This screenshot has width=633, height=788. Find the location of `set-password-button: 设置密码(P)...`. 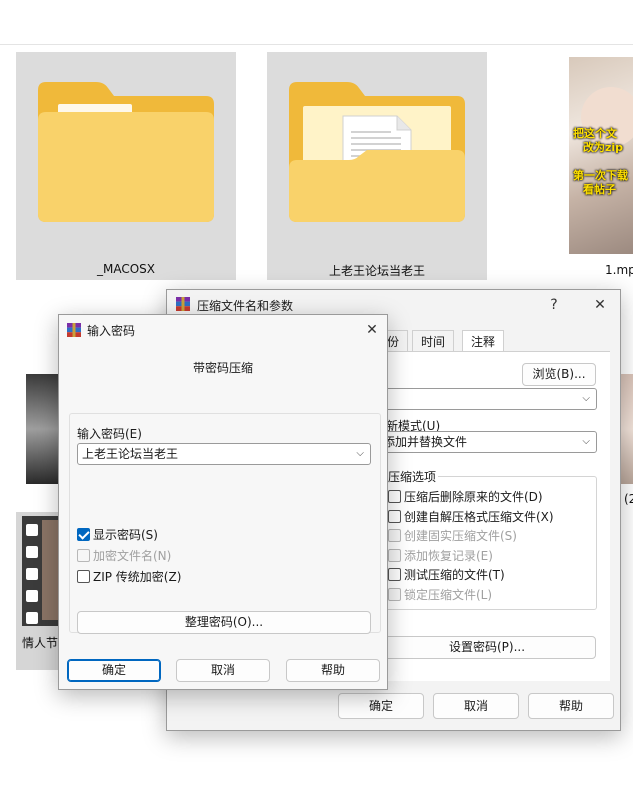

set-password-button: 设置密码(P)... is located at coordinates (487, 647).